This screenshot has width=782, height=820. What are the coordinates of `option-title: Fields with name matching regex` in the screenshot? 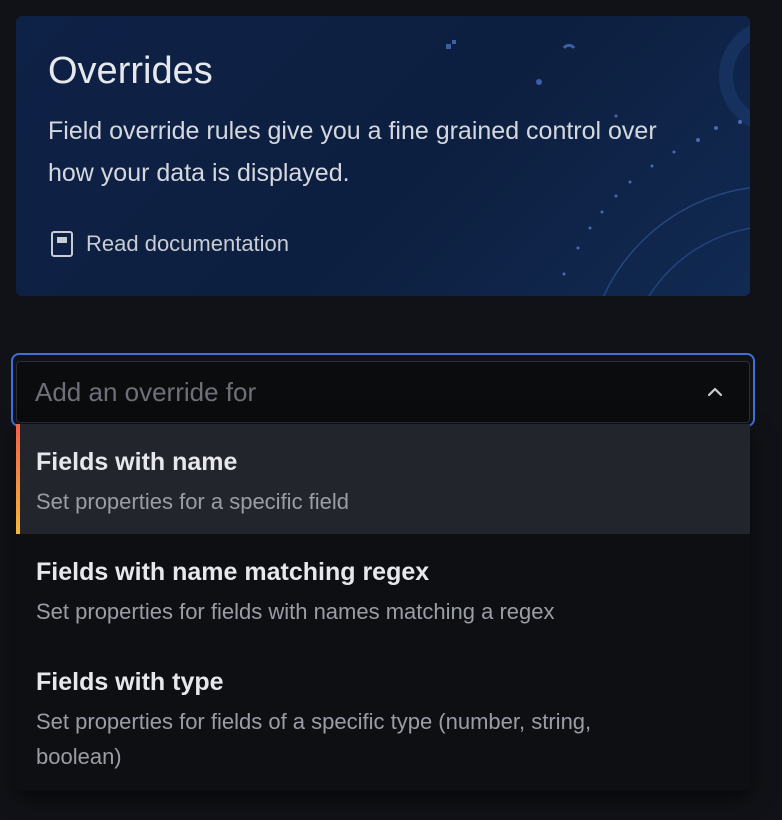 It's located at (233, 572).